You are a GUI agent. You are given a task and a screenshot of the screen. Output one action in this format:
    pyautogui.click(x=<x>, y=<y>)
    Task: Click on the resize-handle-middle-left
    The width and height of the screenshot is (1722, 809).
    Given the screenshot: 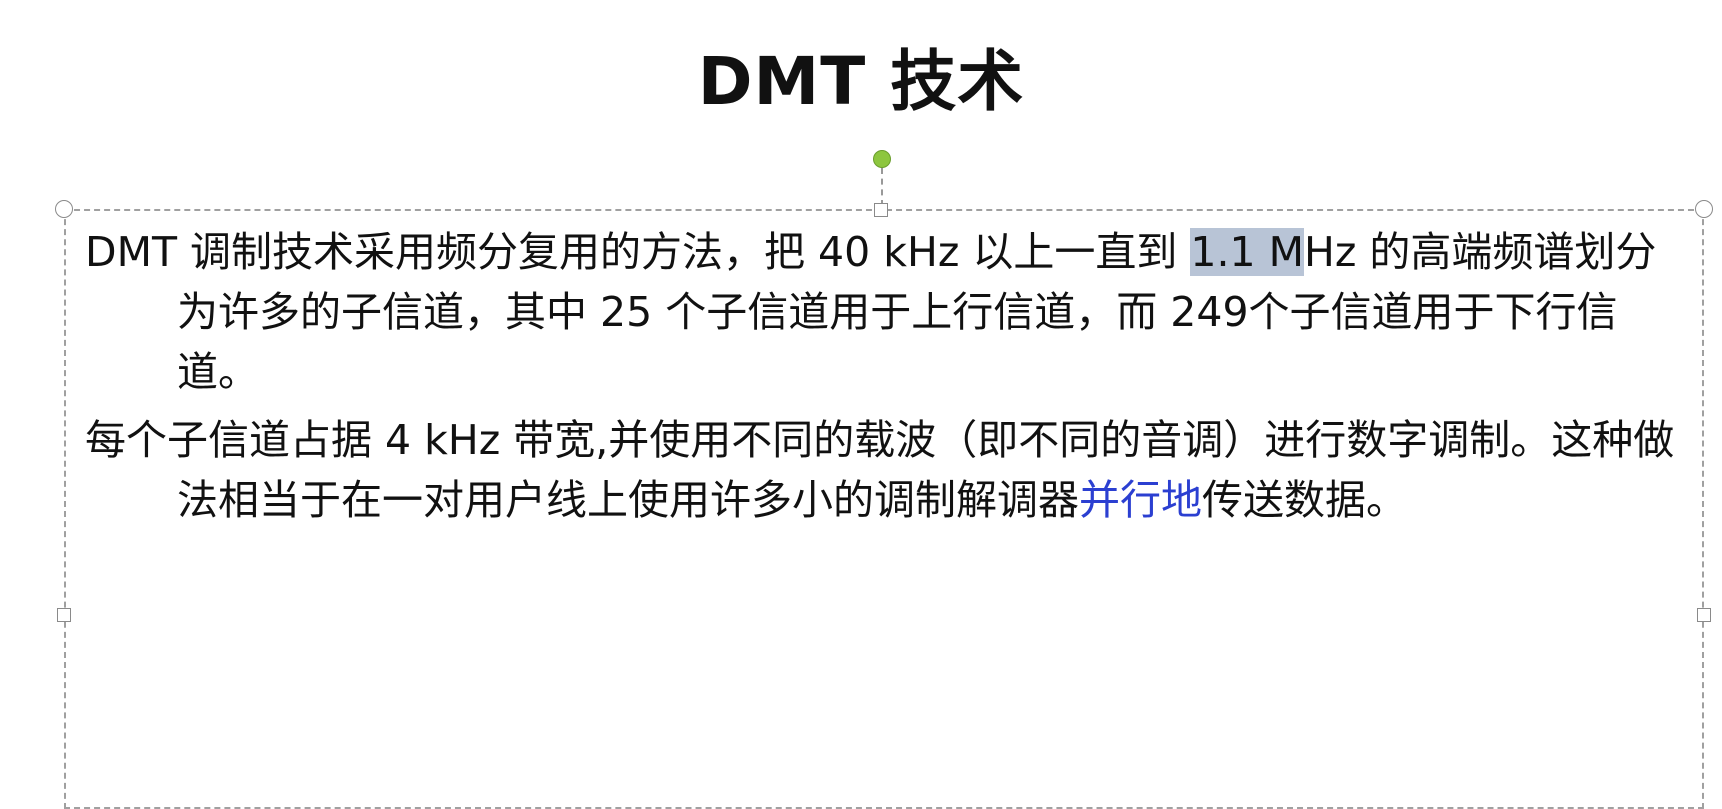 What is the action you would take?
    pyautogui.click(x=64, y=615)
    